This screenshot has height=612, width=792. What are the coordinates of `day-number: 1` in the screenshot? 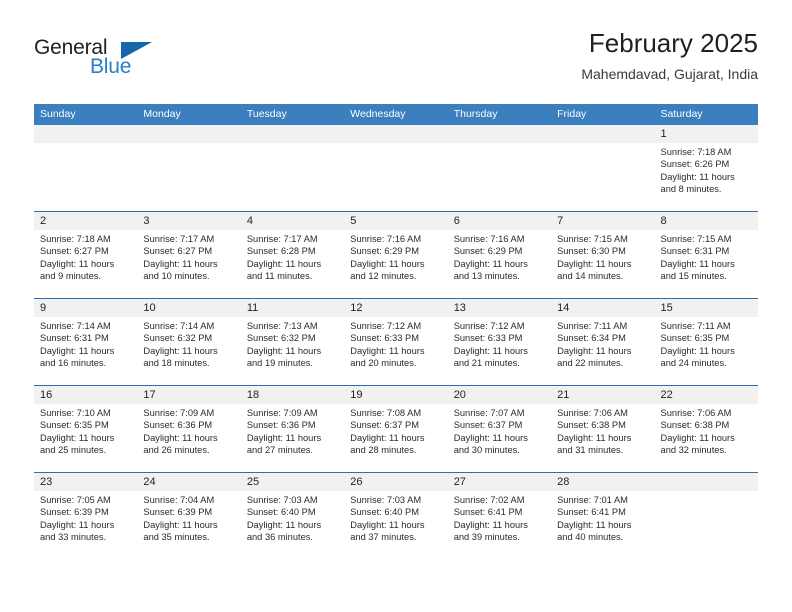 It's located at (706, 134).